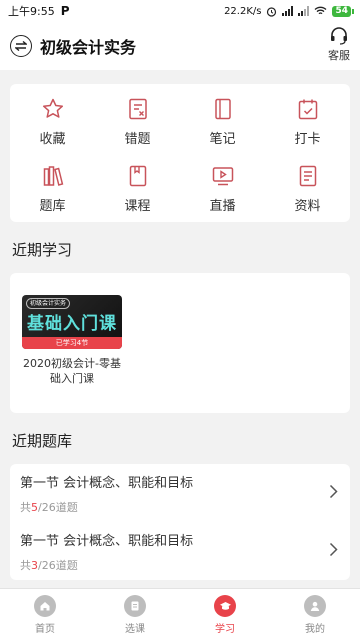 The image size is (360, 639). I want to click on grid-label: 笔记, so click(222, 139).